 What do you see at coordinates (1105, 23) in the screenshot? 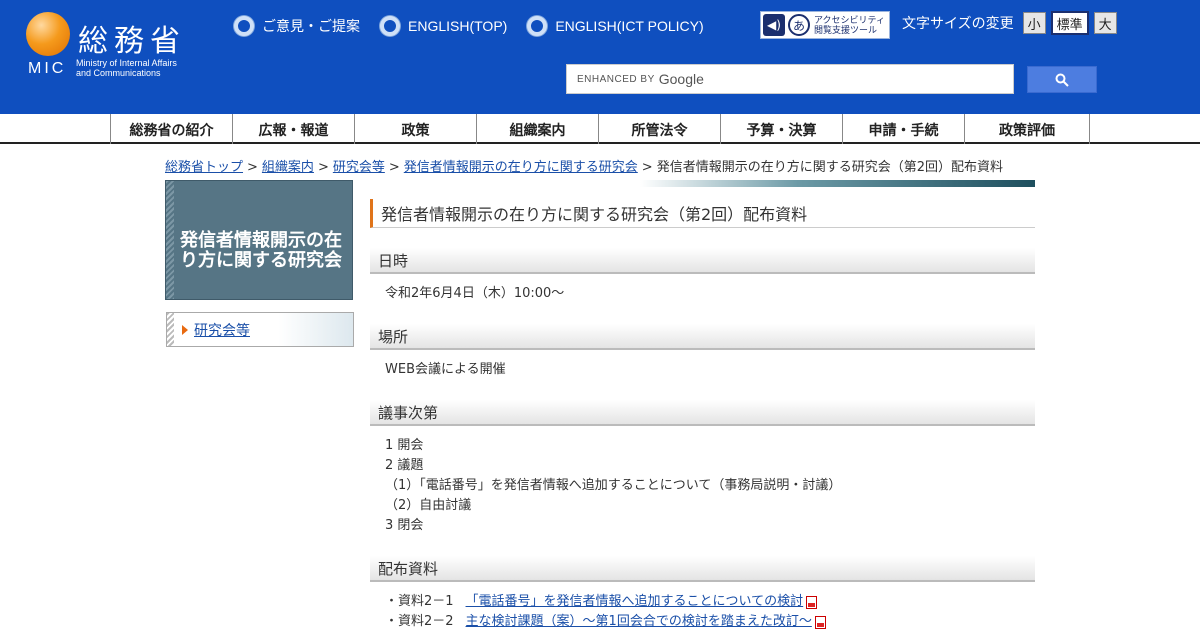
I see `font-size-large-button: 大` at bounding box center [1105, 23].